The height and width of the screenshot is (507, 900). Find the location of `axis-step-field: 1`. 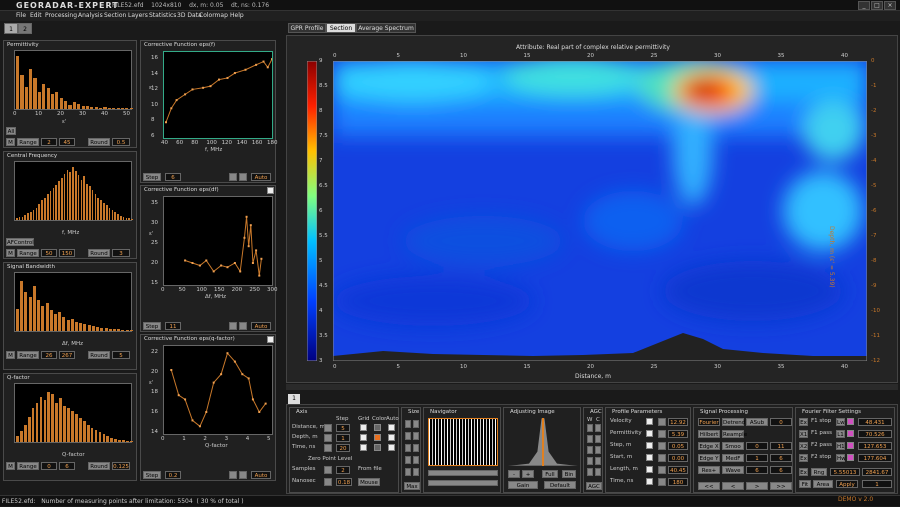

axis-step-field: 1 is located at coordinates (343, 438).